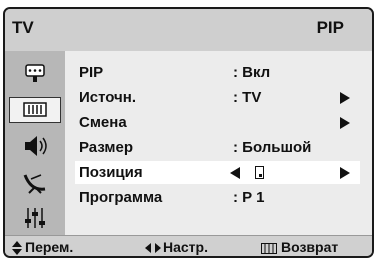 Image resolution: width=377 pixels, height=263 pixels. Describe the element at coordinates (217, 97) in the screenshot. I see `menu-item-source: Источн. : TV` at that location.